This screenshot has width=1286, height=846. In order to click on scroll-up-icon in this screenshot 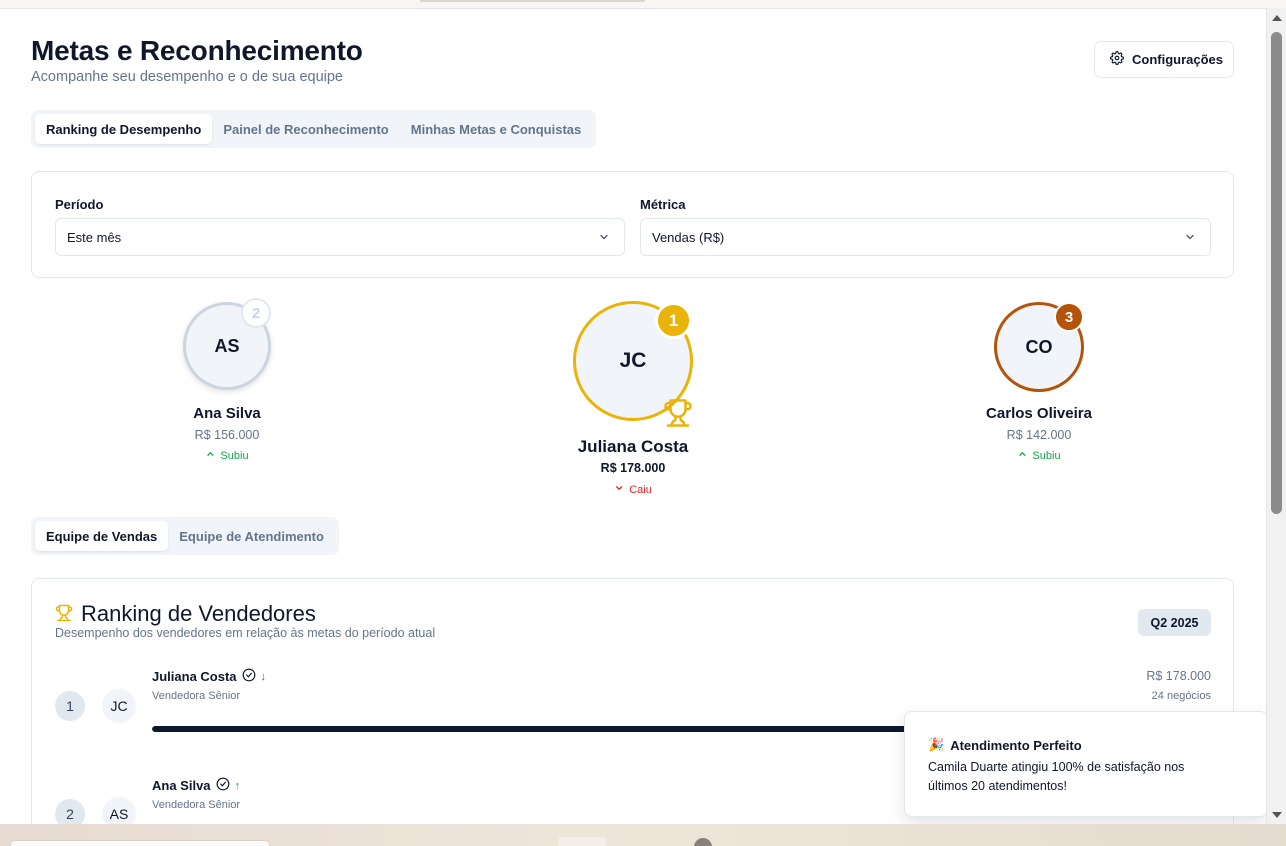, I will do `click(1277, 18)`.